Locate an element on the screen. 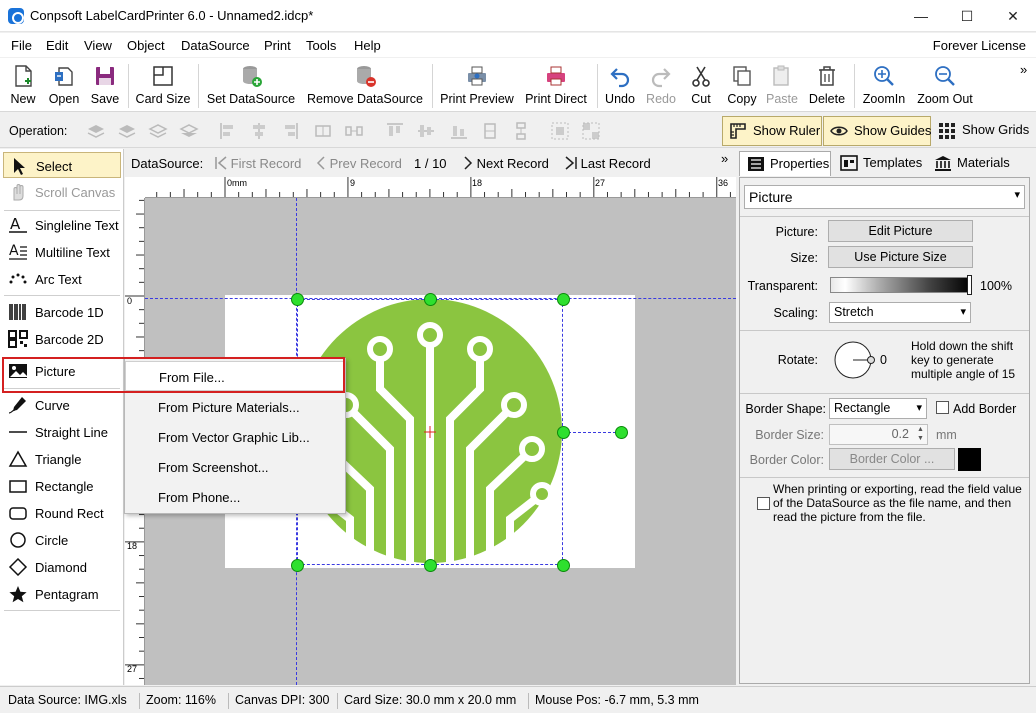 The image size is (1036, 713). tool-curve: Curve is located at coordinates (62, 405).